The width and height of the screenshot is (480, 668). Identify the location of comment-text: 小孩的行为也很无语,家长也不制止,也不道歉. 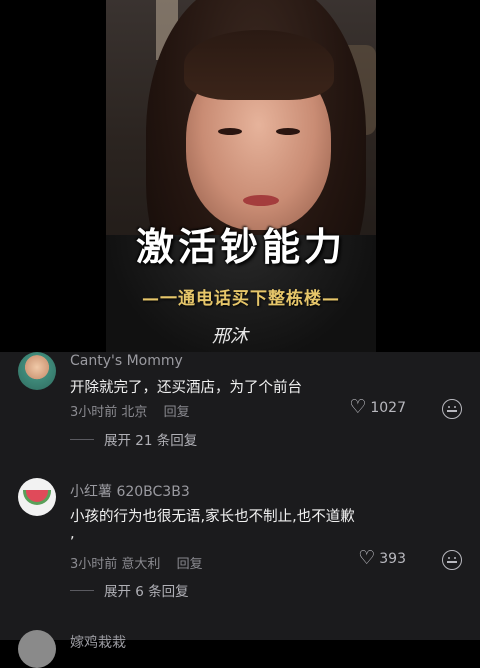
(212, 517).